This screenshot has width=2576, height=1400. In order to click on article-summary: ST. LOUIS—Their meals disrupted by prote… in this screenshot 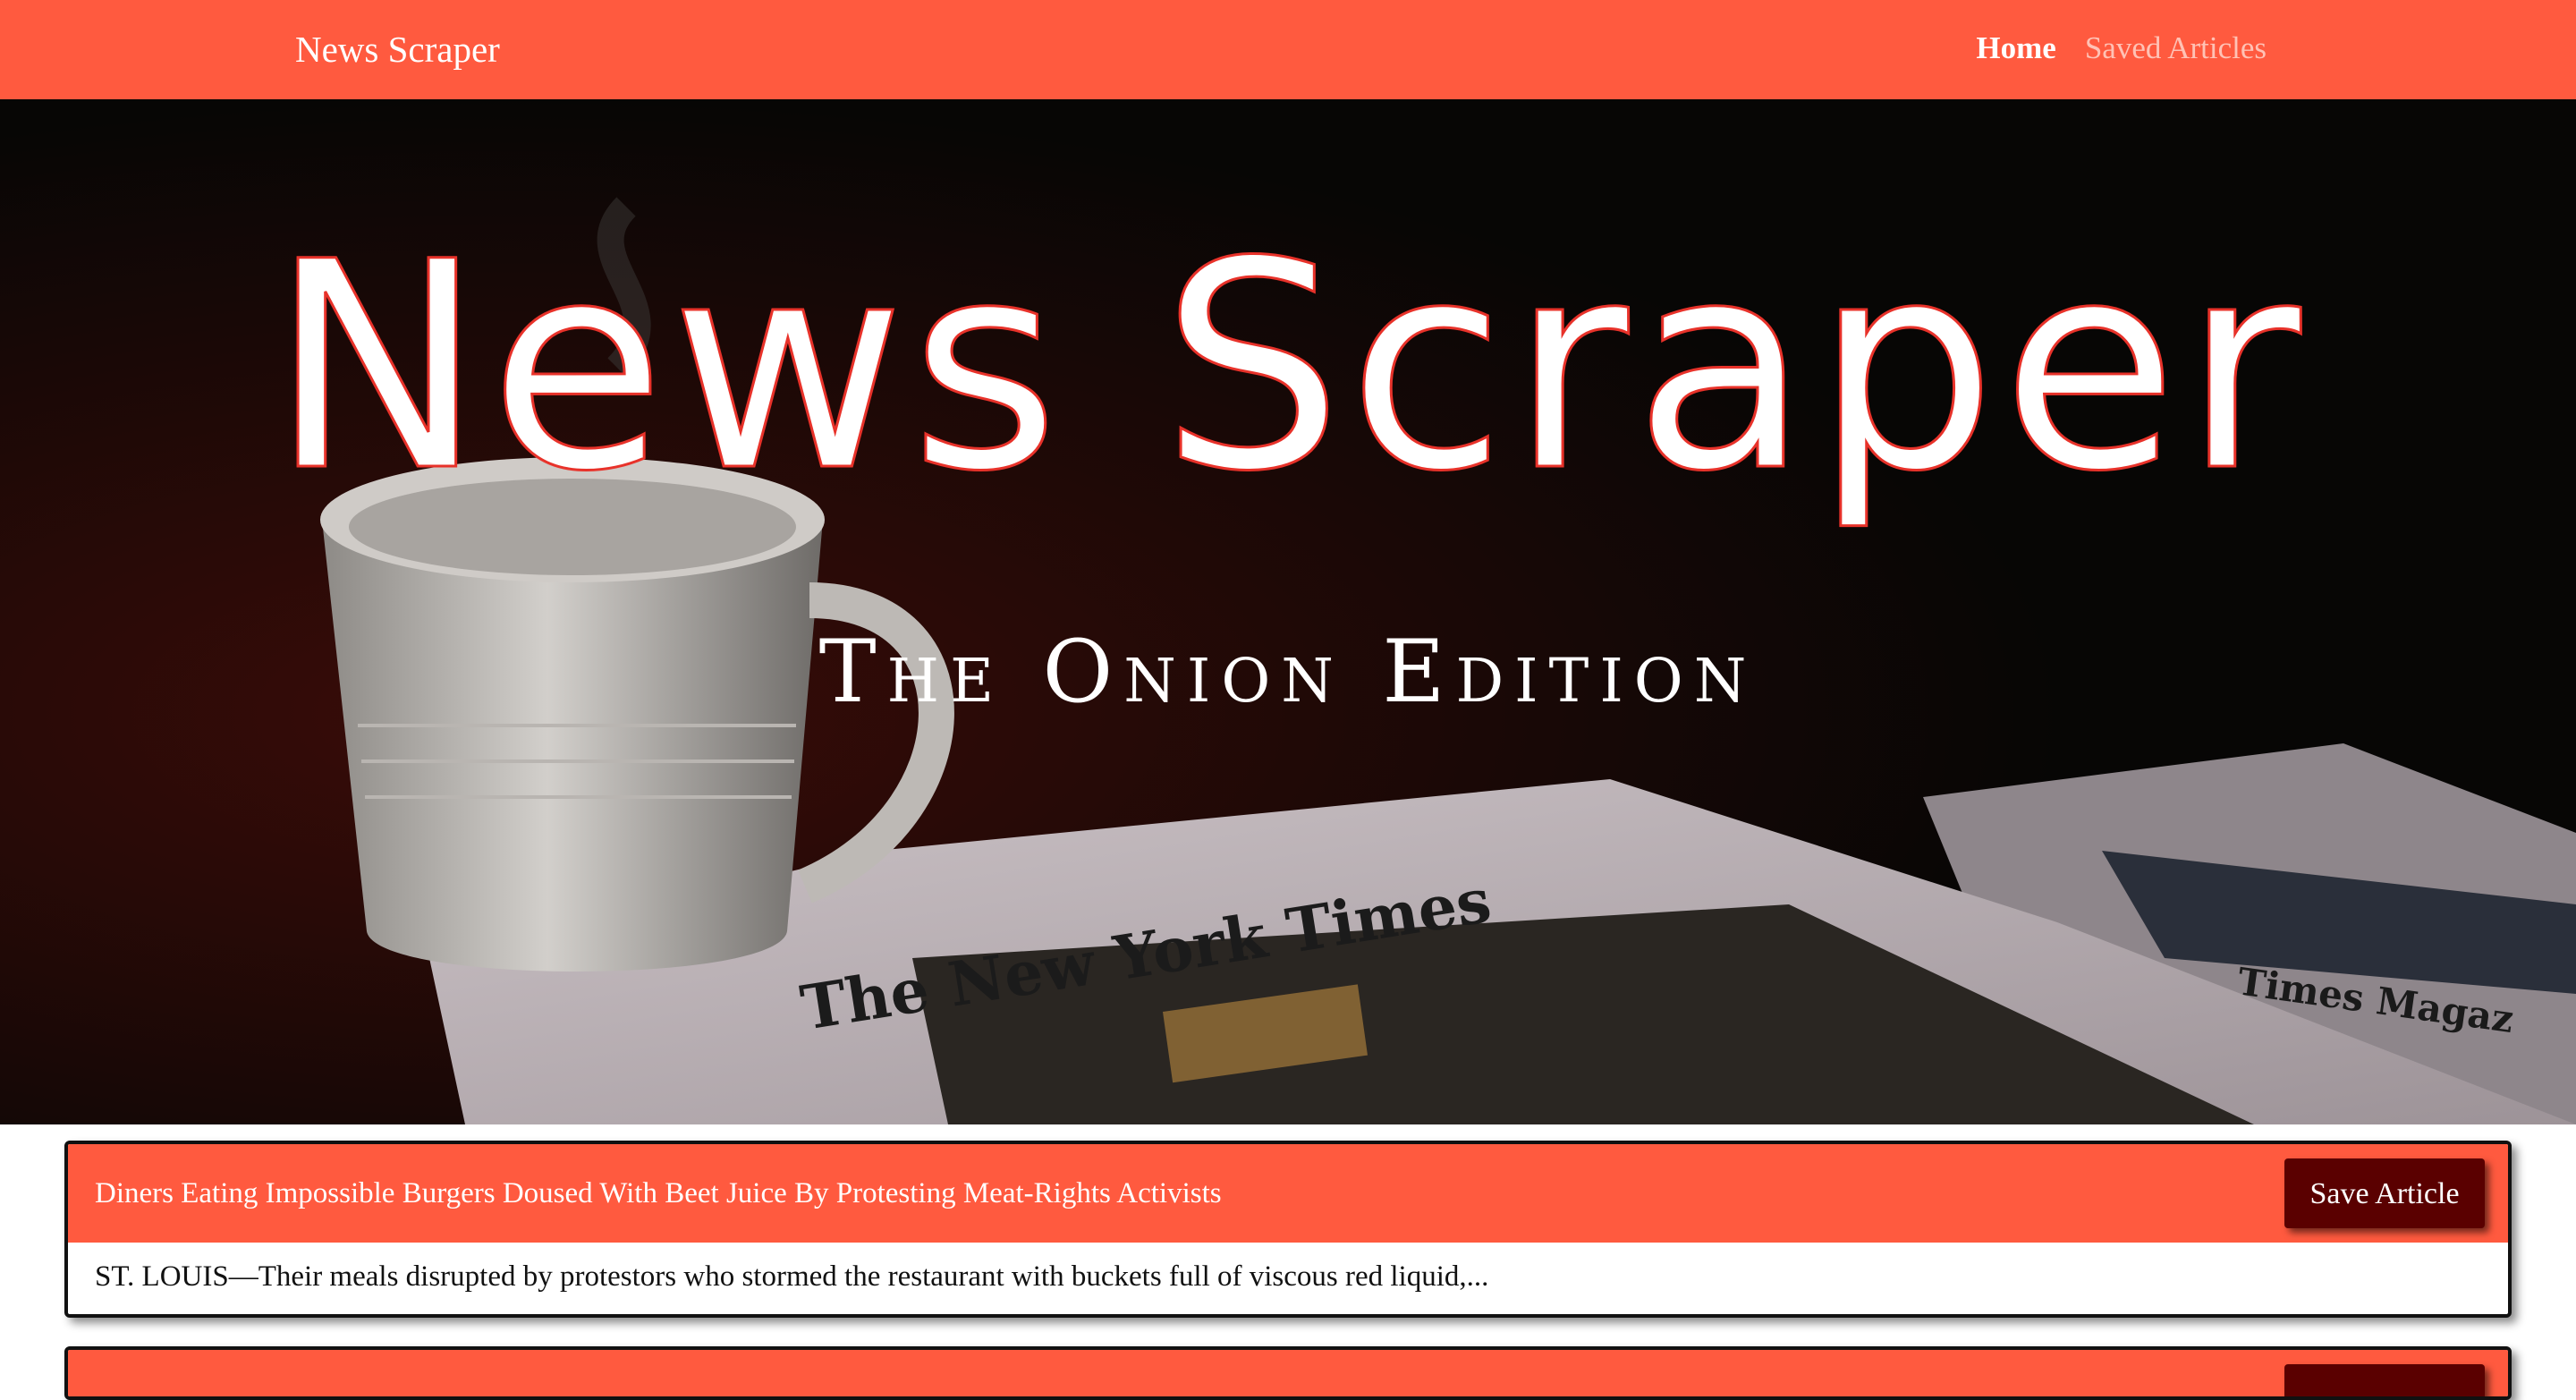, I will do `click(792, 1276)`.